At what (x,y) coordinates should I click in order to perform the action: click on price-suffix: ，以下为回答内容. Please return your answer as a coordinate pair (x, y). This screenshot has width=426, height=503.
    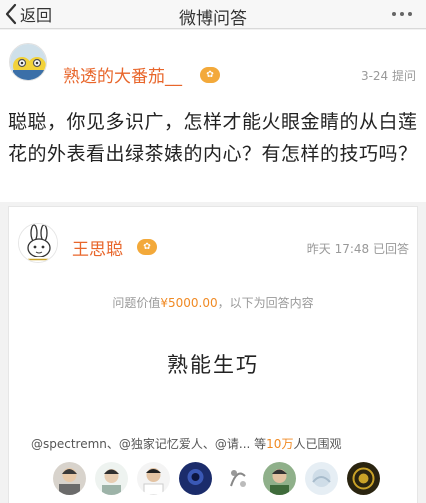
    Looking at the image, I should click on (265, 303).